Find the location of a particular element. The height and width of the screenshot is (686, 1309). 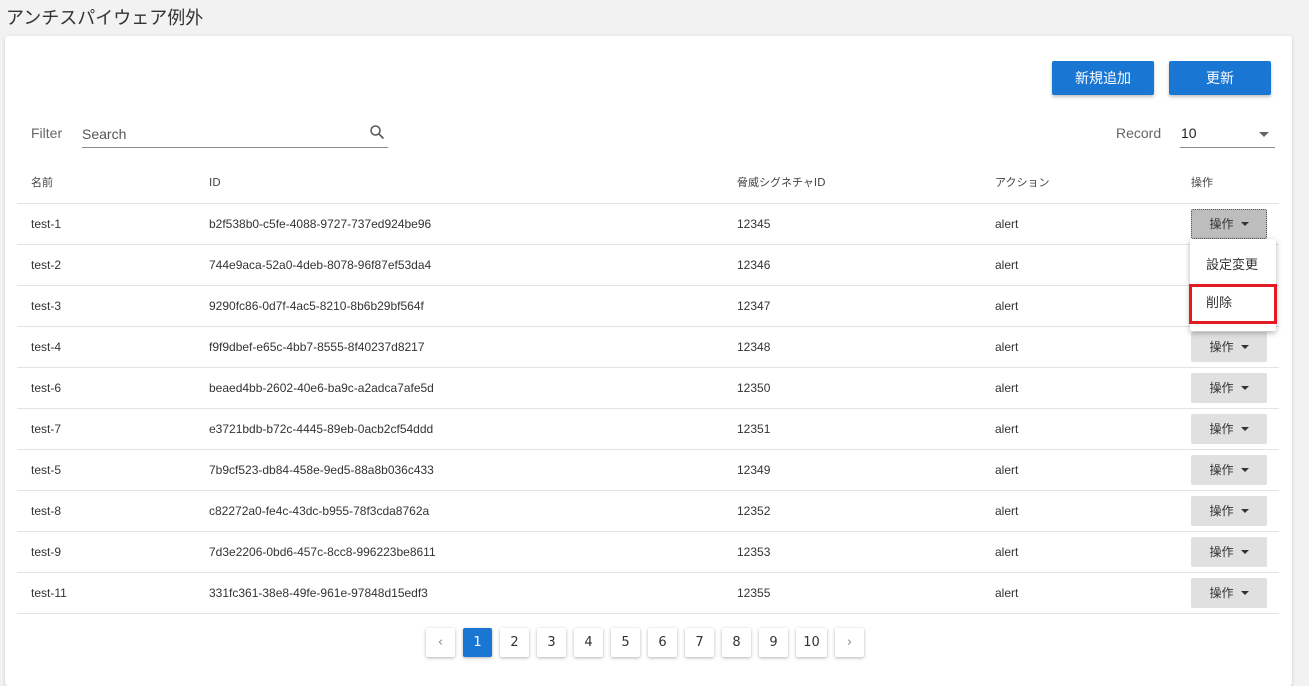

cell-signature: 12346 is located at coordinates (852, 265).